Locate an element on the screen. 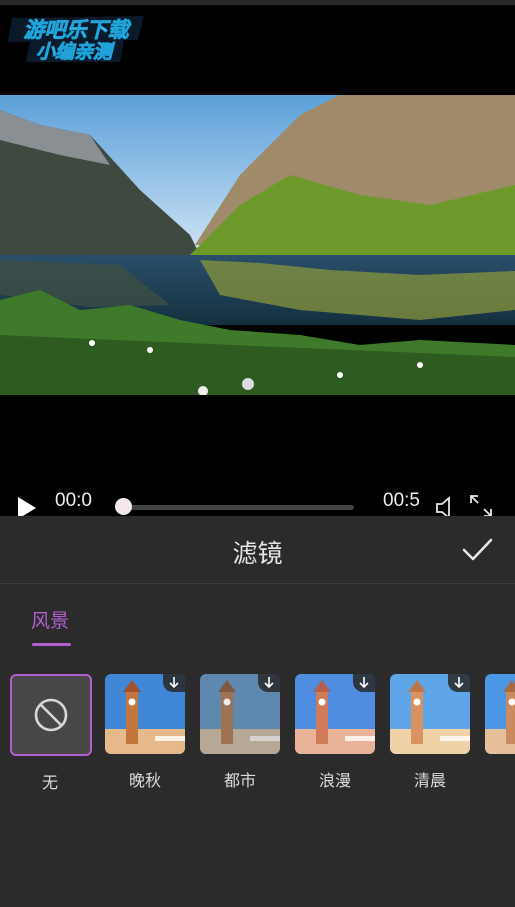  check-icon is located at coordinates (477, 549).